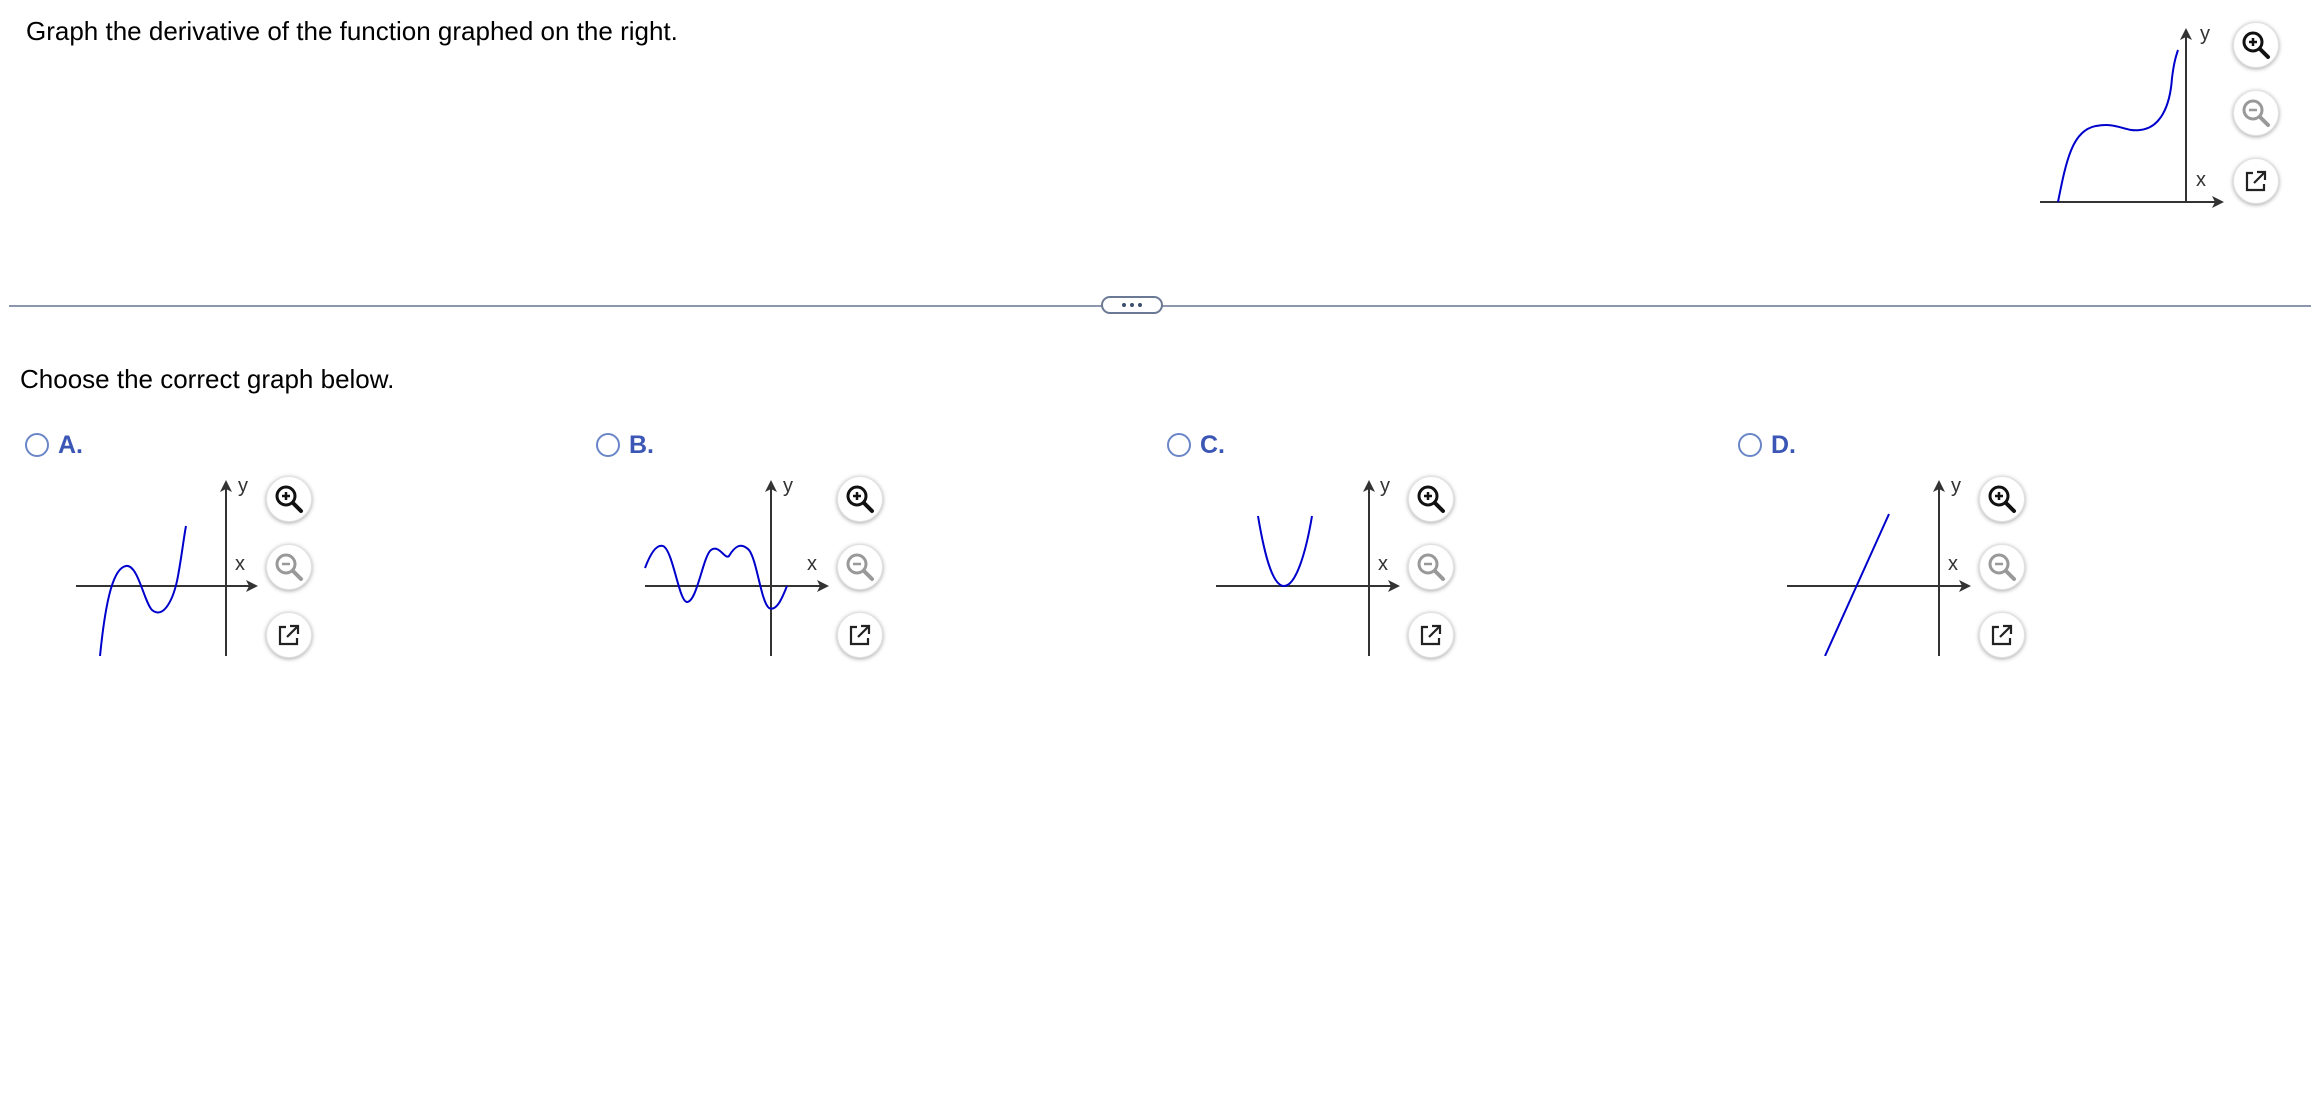 Image resolution: width=2320 pixels, height=1116 pixels. What do you see at coordinates (1285, 551) in the screenshot?
I see `choice-c-curve` at bounding box center [1285, 551].